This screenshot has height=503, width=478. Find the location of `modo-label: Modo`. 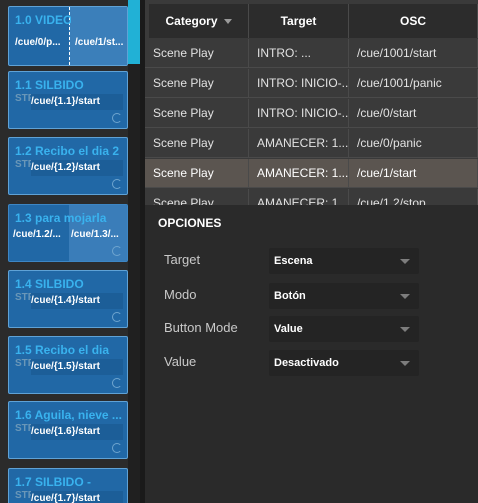

modo-label: Modo is located at coordinates (180, 294).